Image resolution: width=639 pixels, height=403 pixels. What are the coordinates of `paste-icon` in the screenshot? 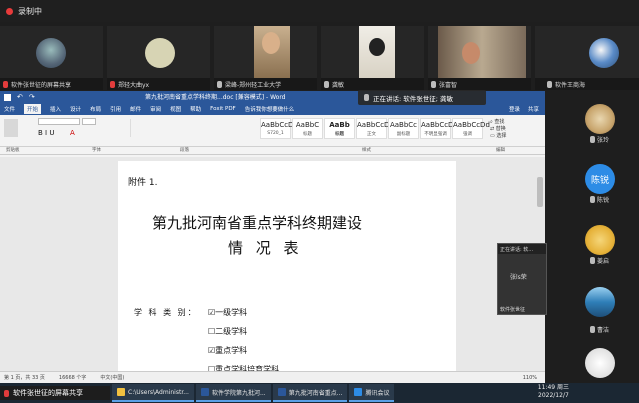 It's located at (11, 128).